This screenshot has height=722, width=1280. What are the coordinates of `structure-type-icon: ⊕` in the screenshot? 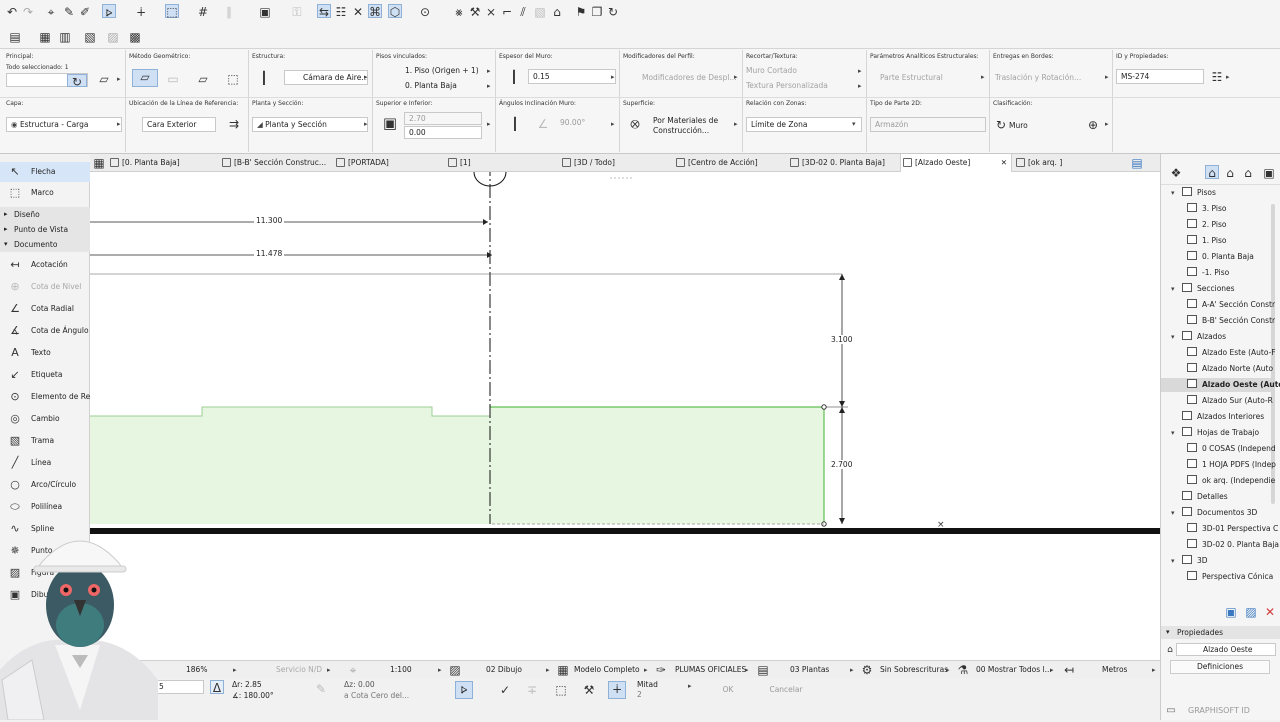 It's located at (1093, 125).